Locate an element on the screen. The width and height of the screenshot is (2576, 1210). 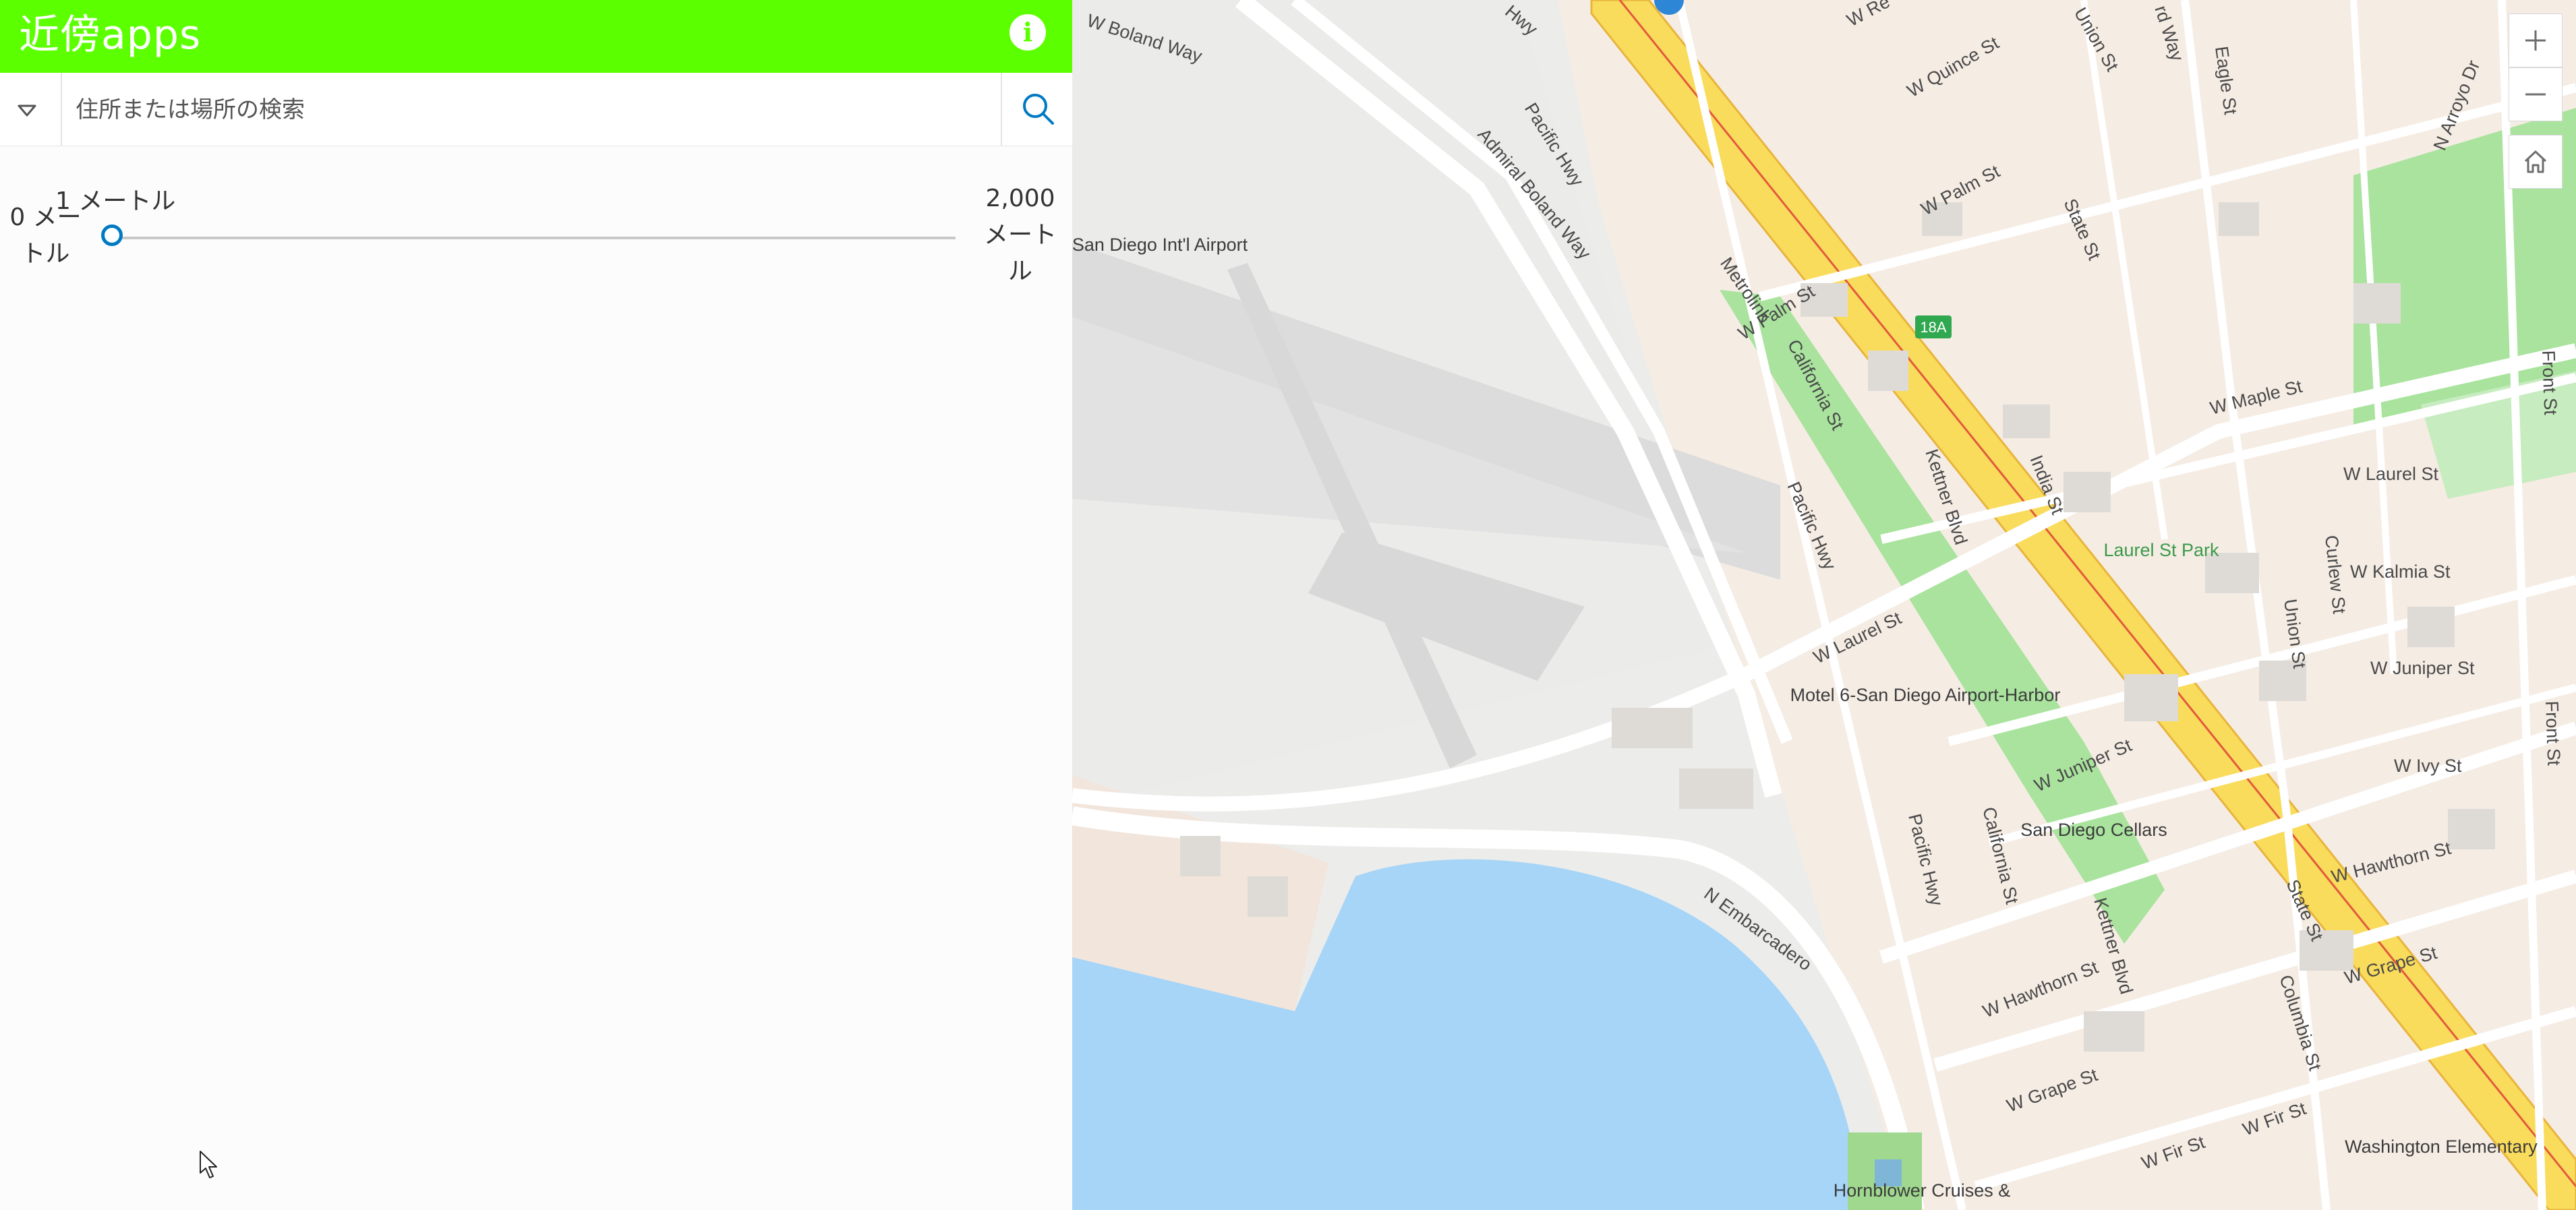
search-bar is located at coordinates (536, 109).